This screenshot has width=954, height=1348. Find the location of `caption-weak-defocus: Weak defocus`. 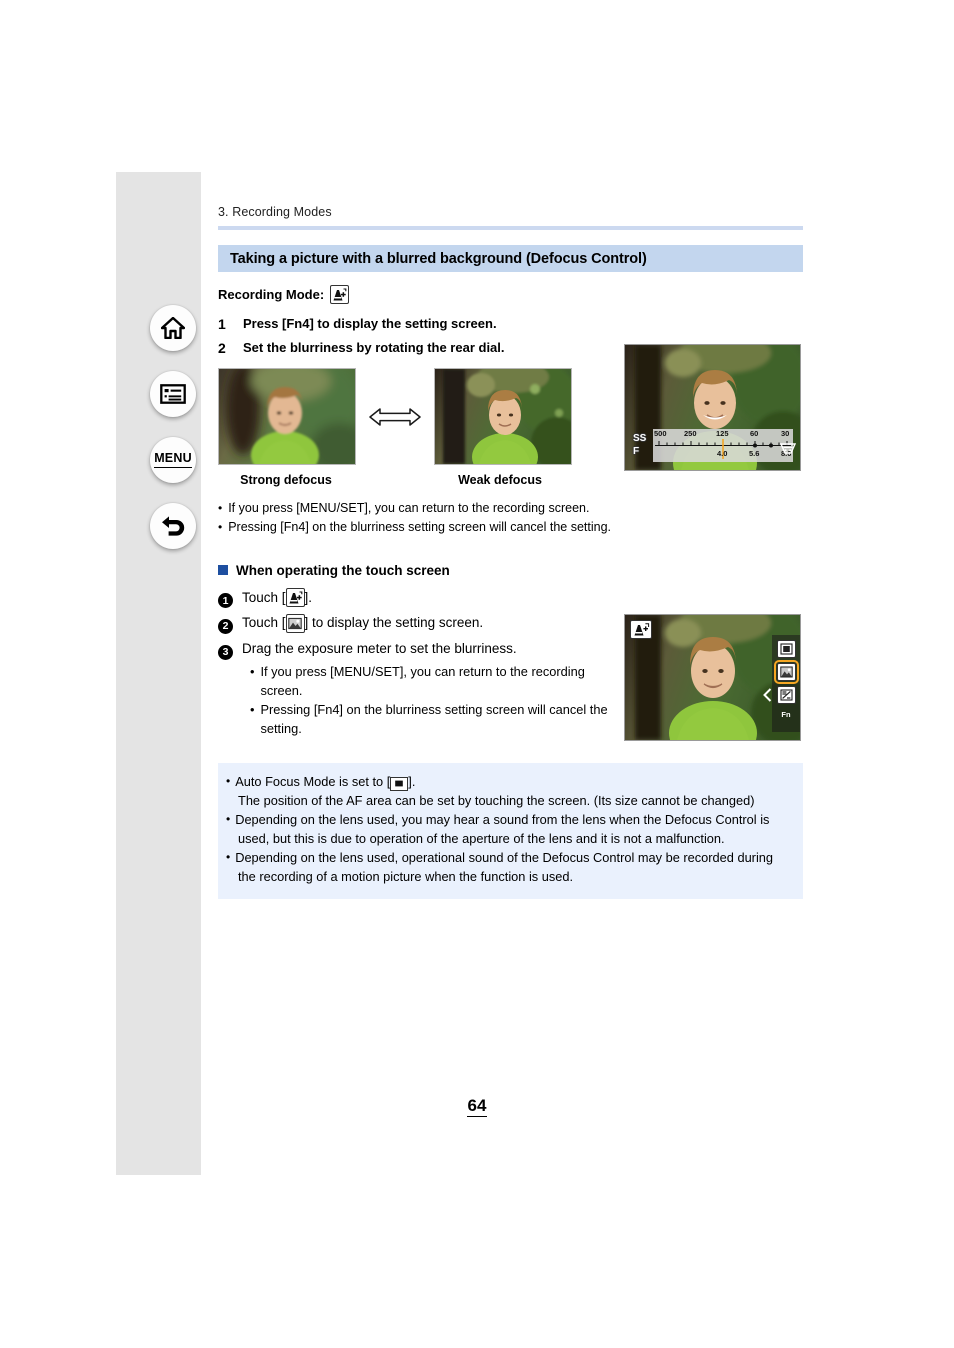

caption-weak-defocus: Weak defocus is located at coordinates (500, 480).